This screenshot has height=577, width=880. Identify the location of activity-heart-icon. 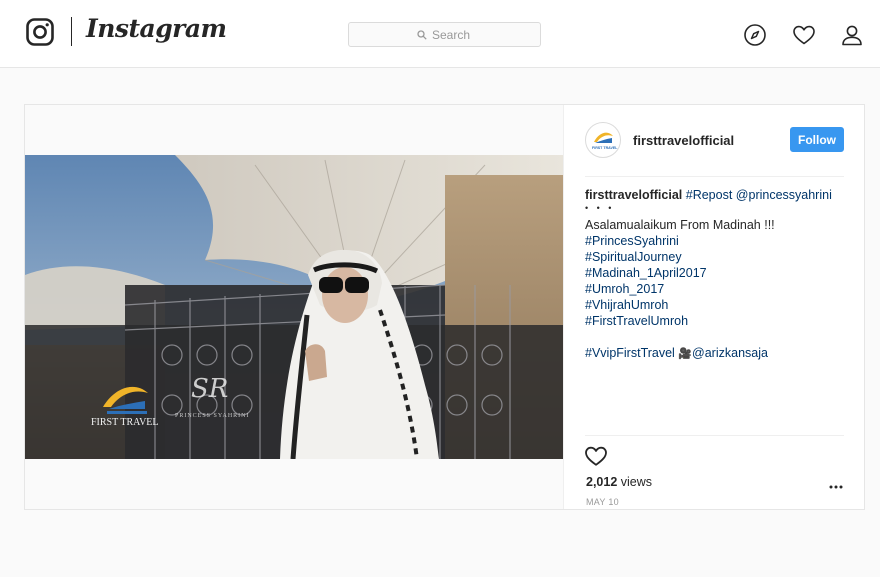
(804, 35).